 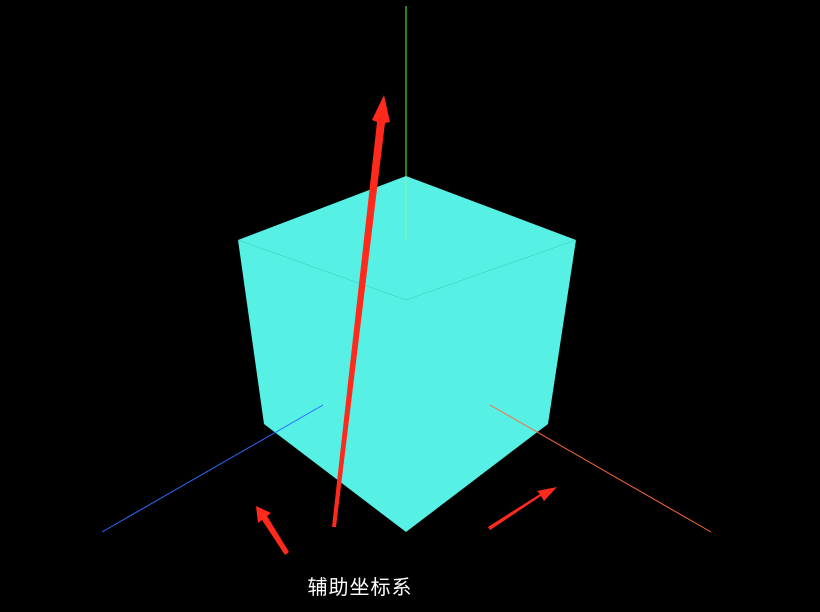 I want to click on x-axis-line, so click(x=600, y=468).